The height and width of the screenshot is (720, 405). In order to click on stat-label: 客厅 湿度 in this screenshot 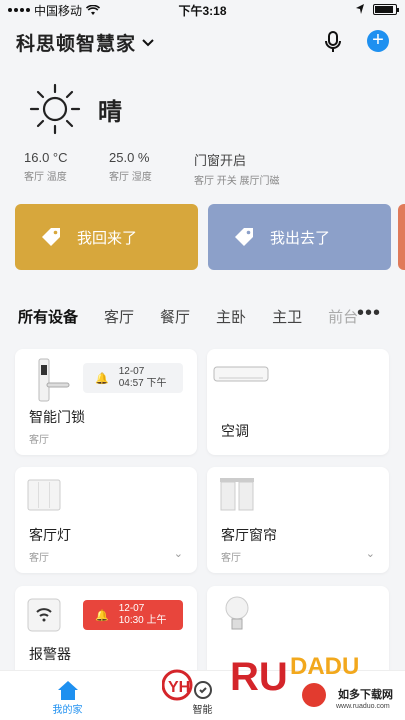, I will do `click(130, 177)`.